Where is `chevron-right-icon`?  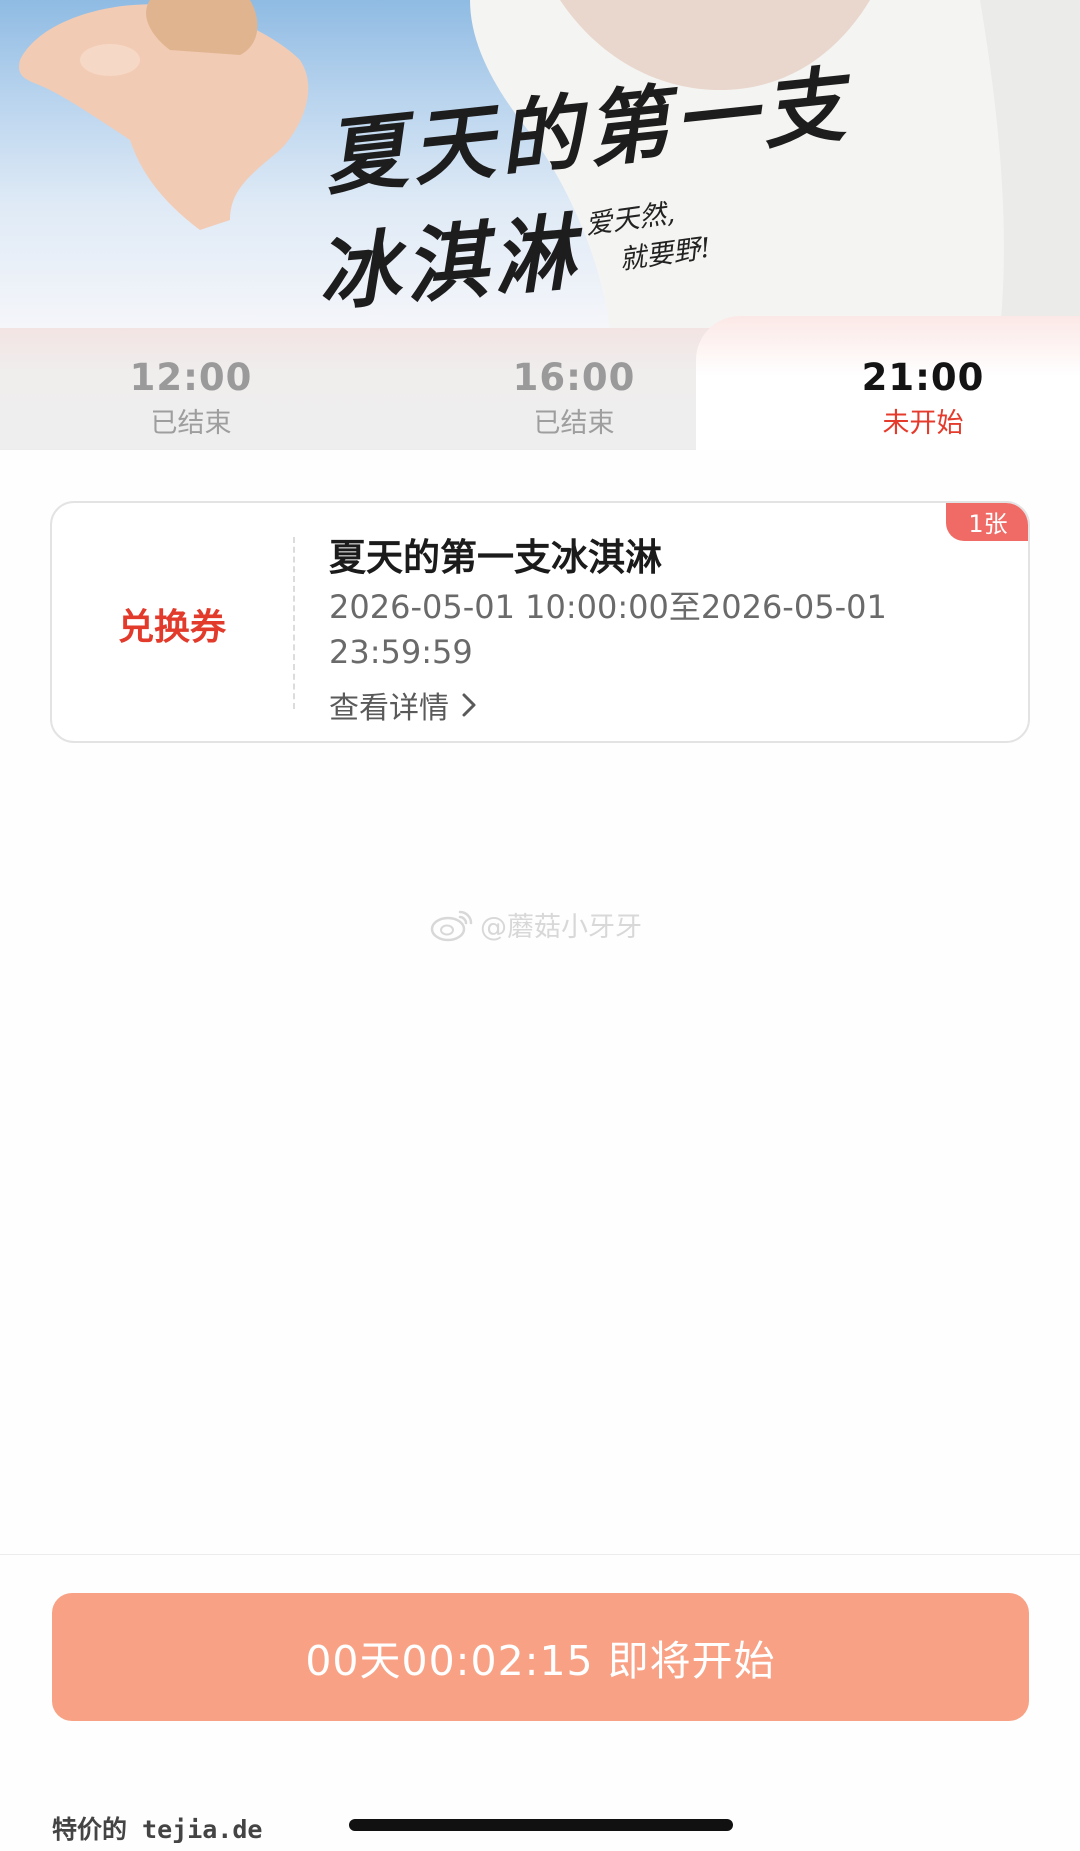 chevron-right-icon is located at coordinates (469, 705).